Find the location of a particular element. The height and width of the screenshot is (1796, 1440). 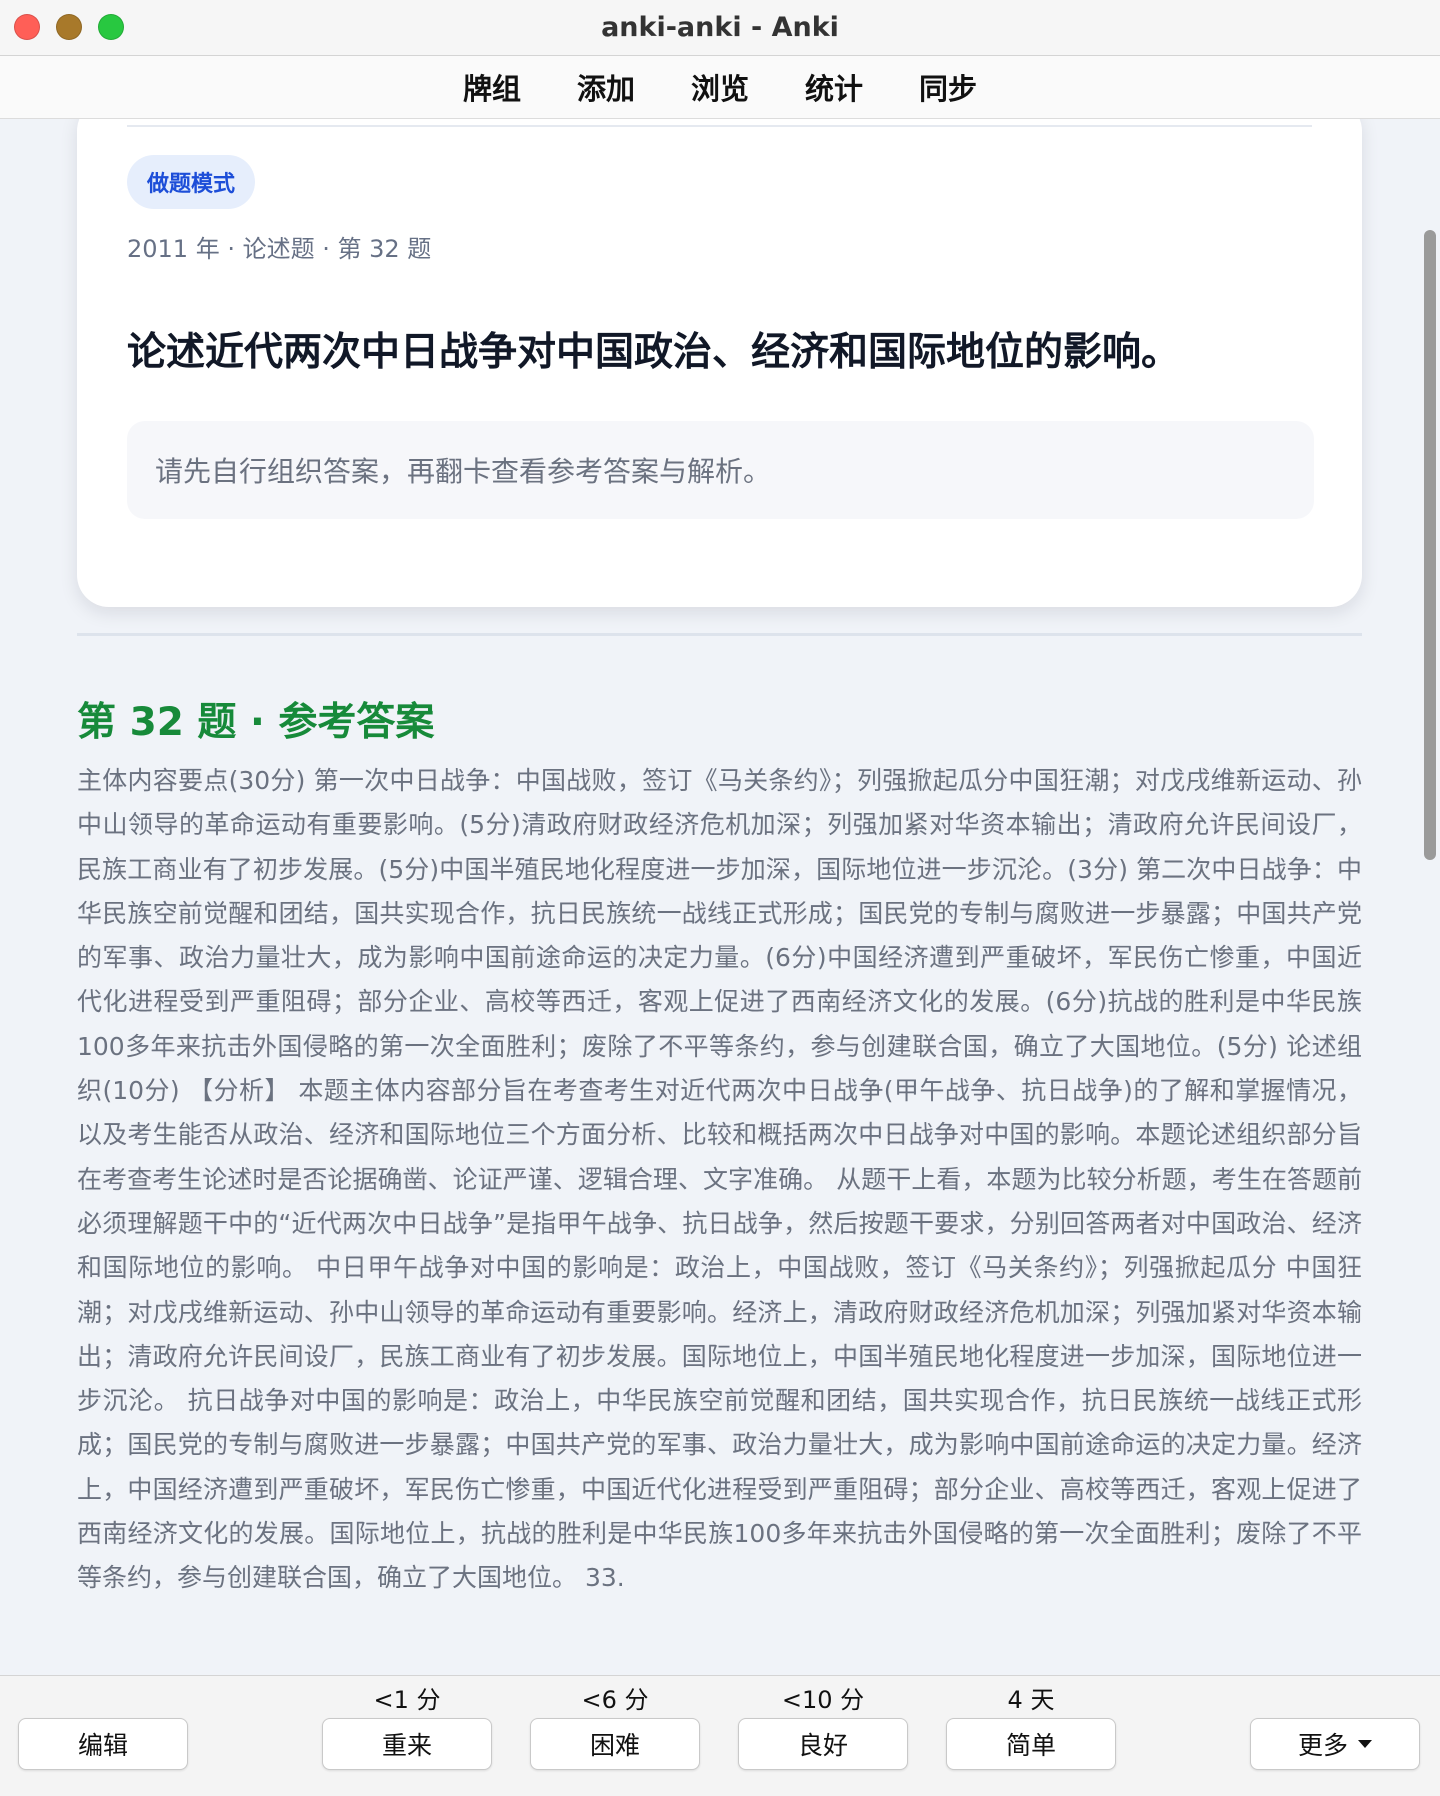

more-button: 更多 is located at coordinates (1335, 1744).